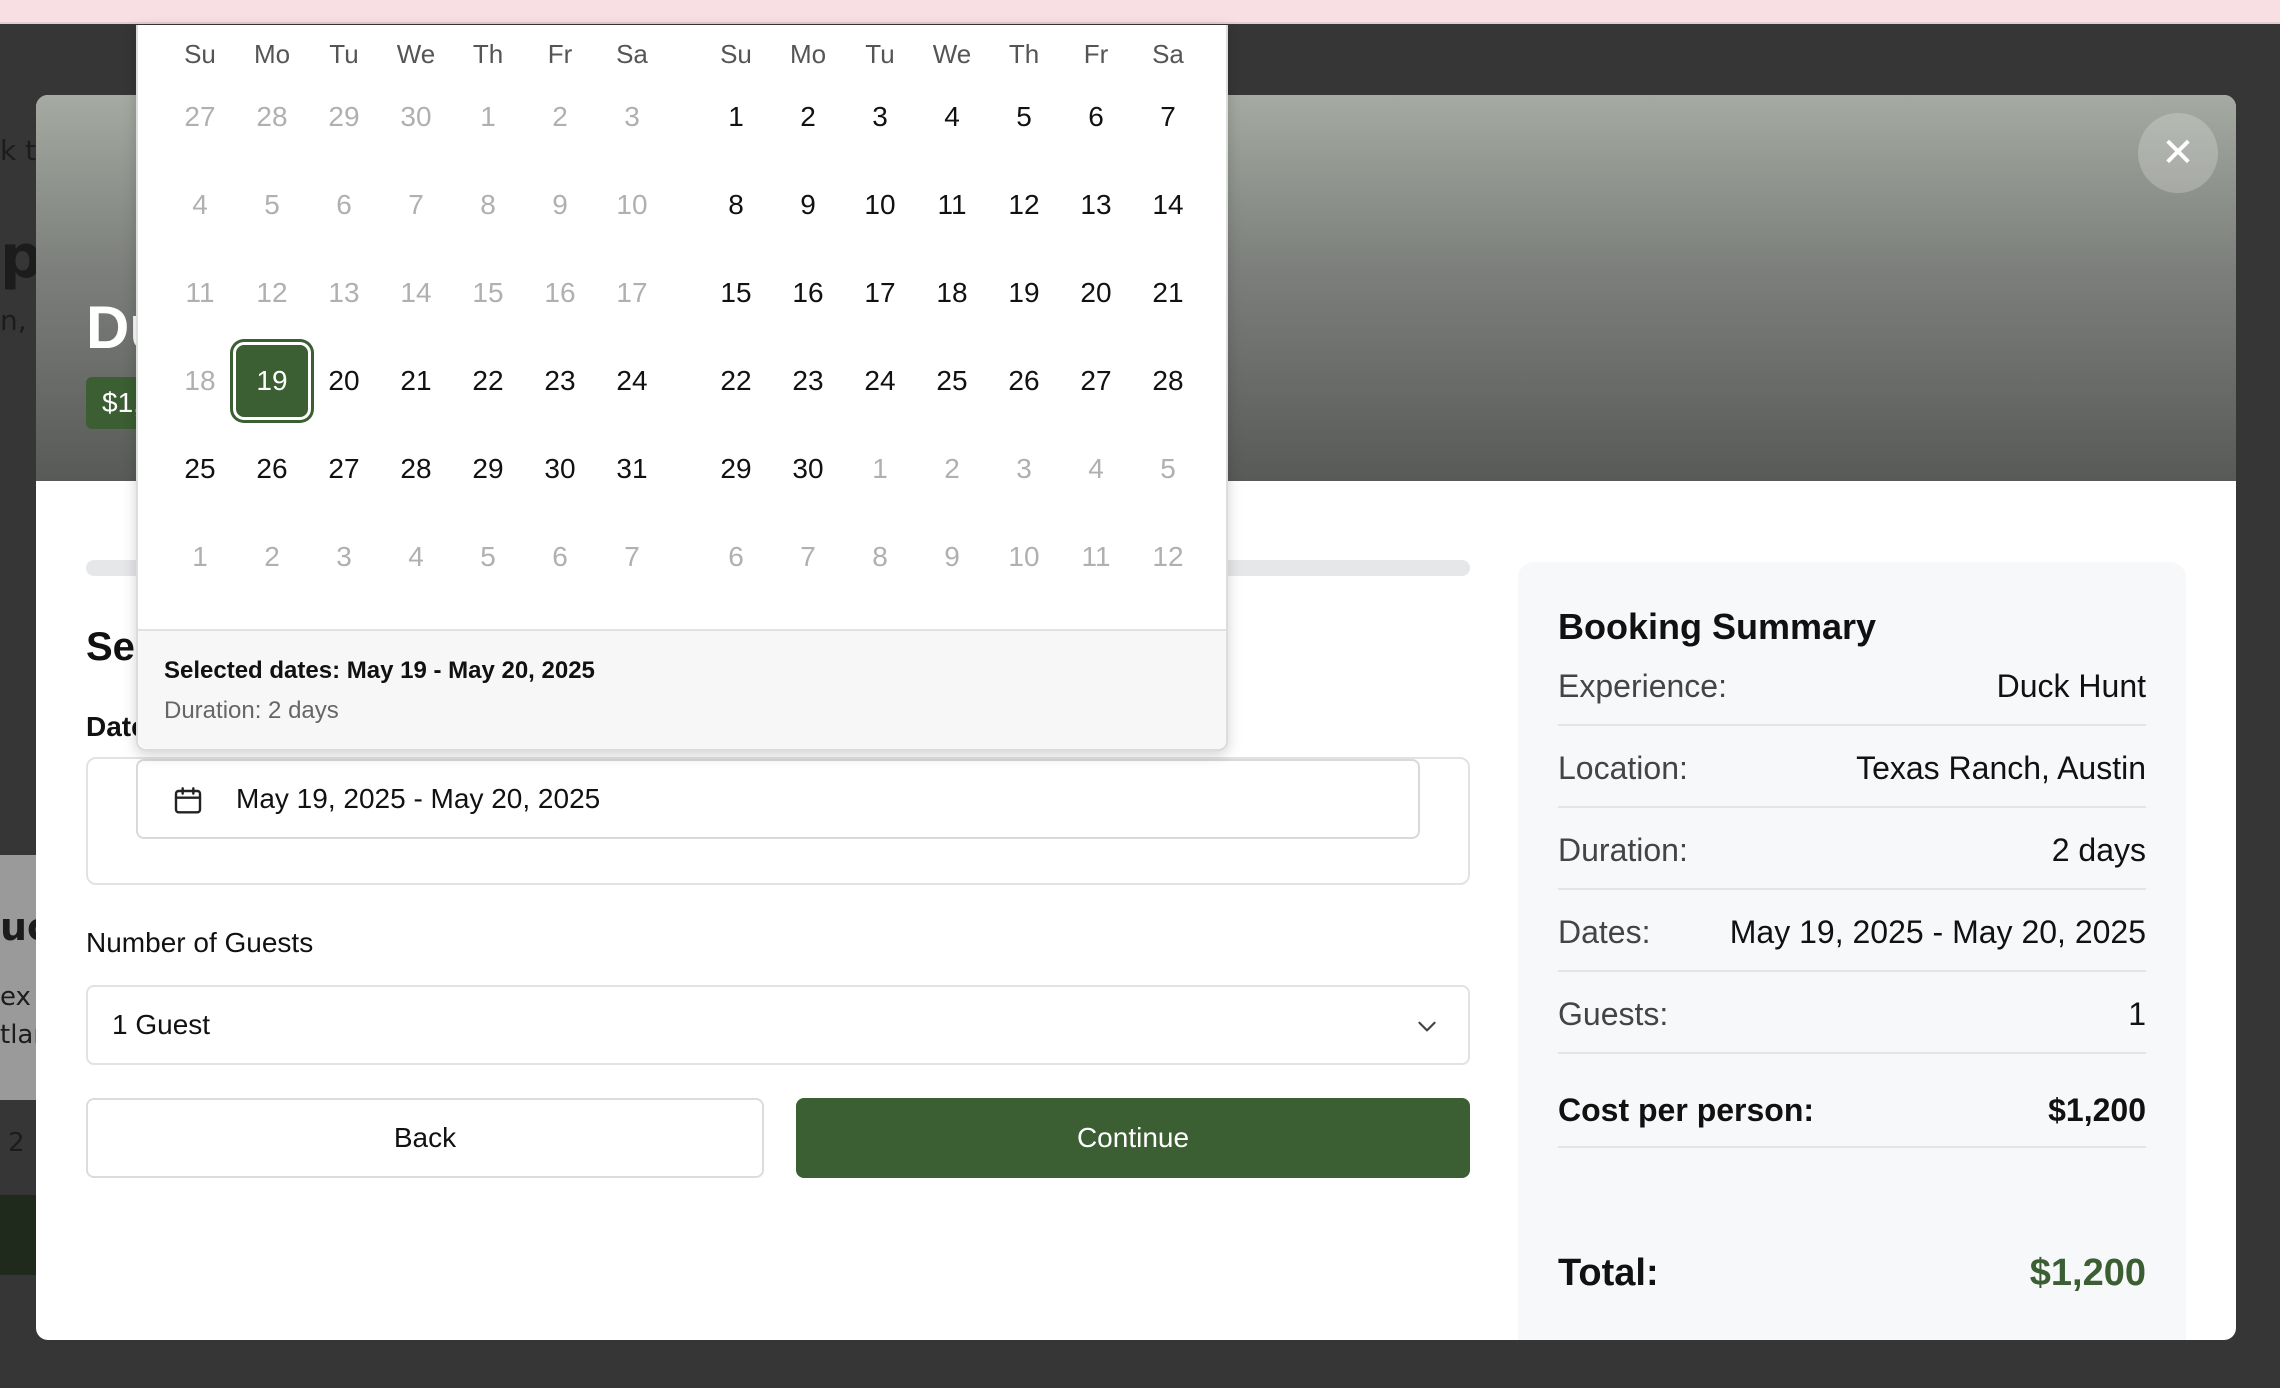  Describe the element at coordinates (1852, 685) in the screenshot. I see `summary-row-experience: Experience: Duck Hunt` at that location.